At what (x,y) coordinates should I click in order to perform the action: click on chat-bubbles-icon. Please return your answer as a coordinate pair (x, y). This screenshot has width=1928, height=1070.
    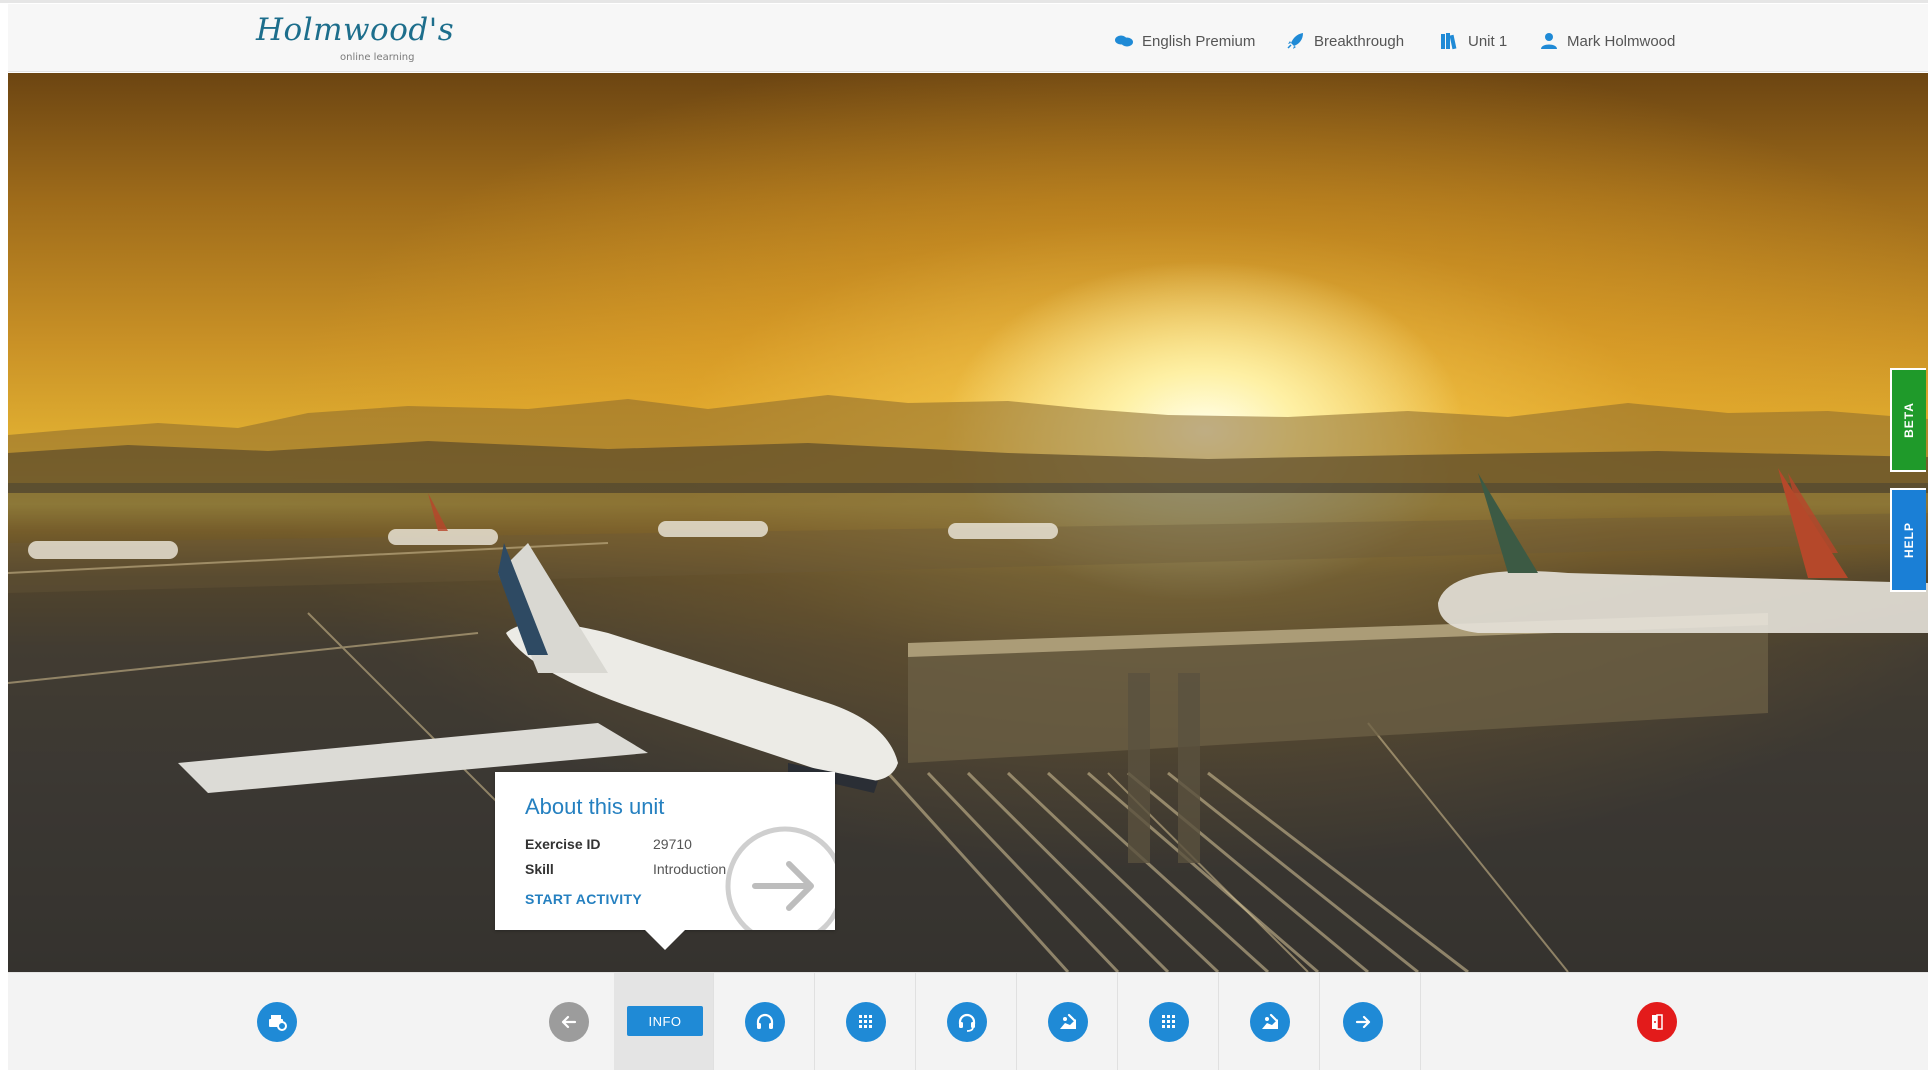
    Looking at the image, I should click on (1124, 41).